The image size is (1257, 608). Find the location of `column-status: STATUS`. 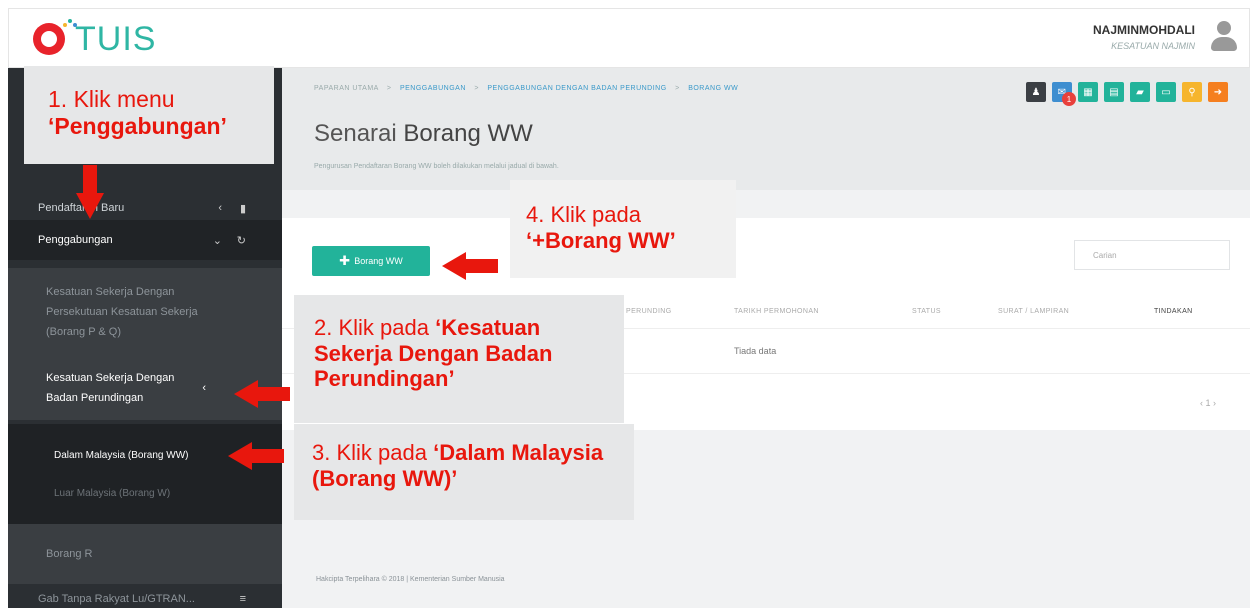

column-status: STATUS is located at coordinates (926, 311).